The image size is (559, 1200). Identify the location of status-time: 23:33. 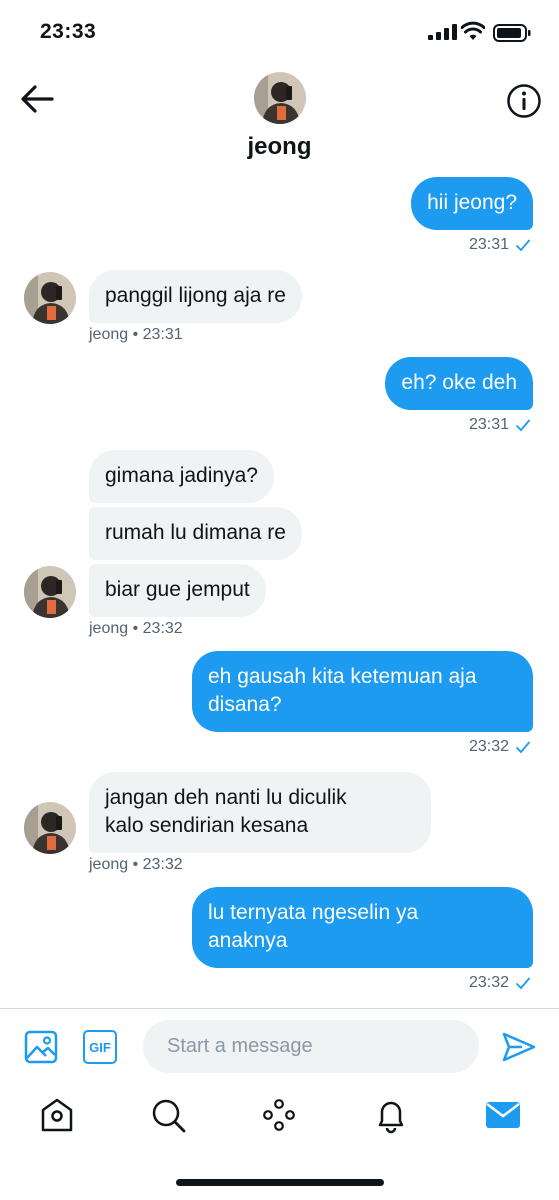
(68, 31).